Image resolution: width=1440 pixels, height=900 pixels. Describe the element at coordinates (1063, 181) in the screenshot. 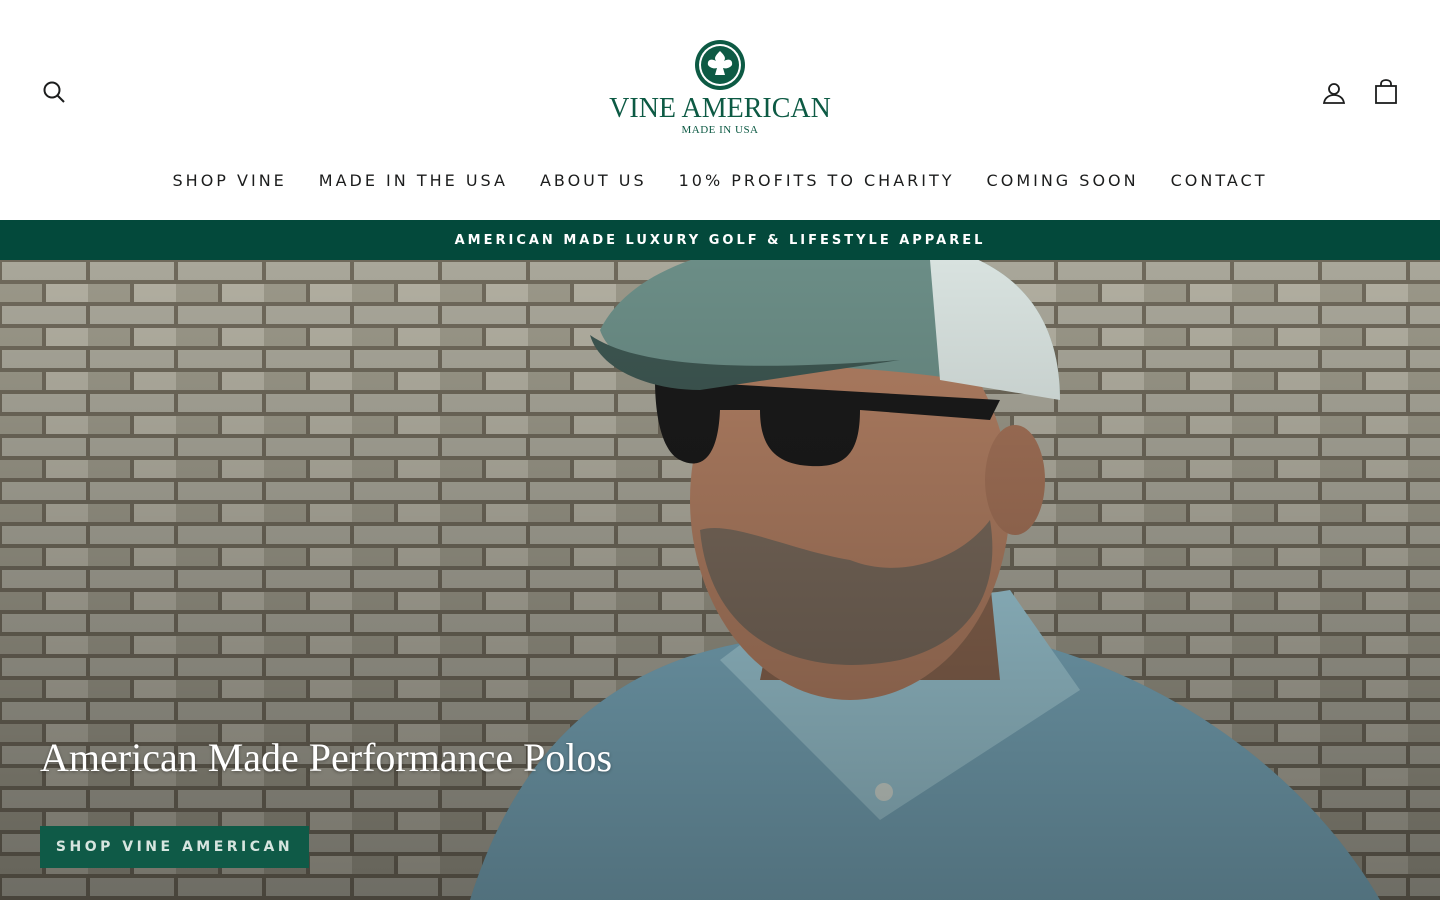

I see `nav-item-coming-soon: COMING SOON` at that location.